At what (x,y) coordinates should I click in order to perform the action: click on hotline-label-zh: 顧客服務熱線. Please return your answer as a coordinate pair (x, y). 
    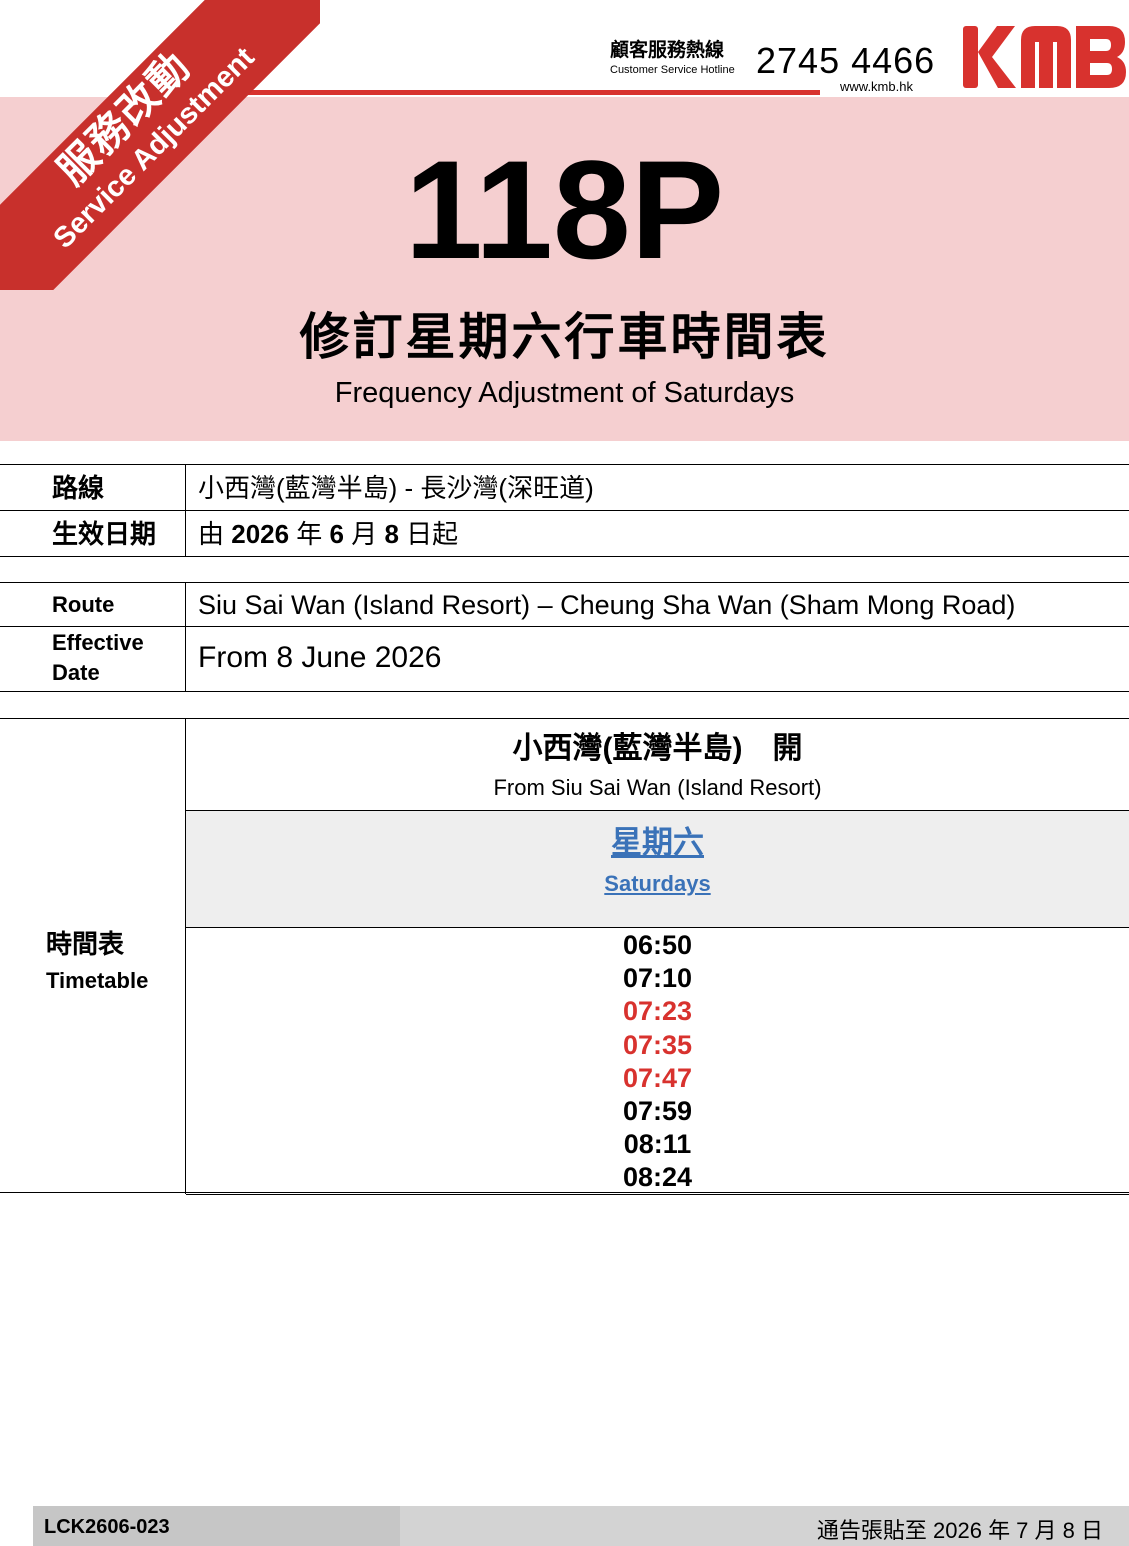
    Looking at the image, I should click on (667, 50).